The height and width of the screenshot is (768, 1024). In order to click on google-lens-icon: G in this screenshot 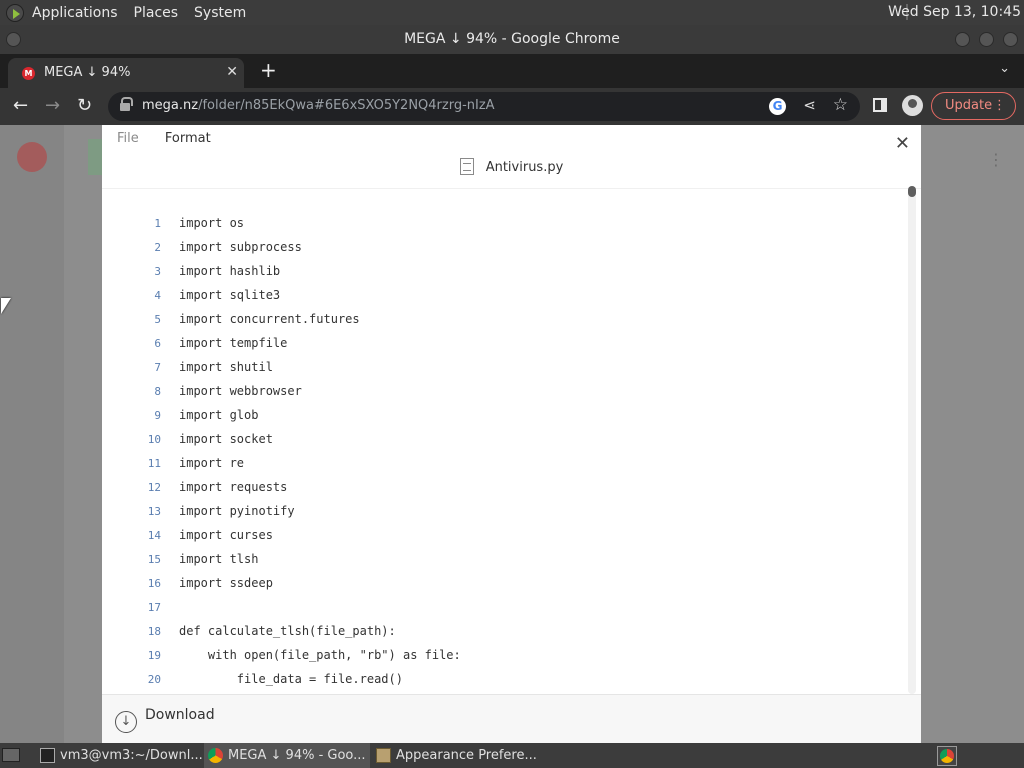, I will do `click(777, 106)`.